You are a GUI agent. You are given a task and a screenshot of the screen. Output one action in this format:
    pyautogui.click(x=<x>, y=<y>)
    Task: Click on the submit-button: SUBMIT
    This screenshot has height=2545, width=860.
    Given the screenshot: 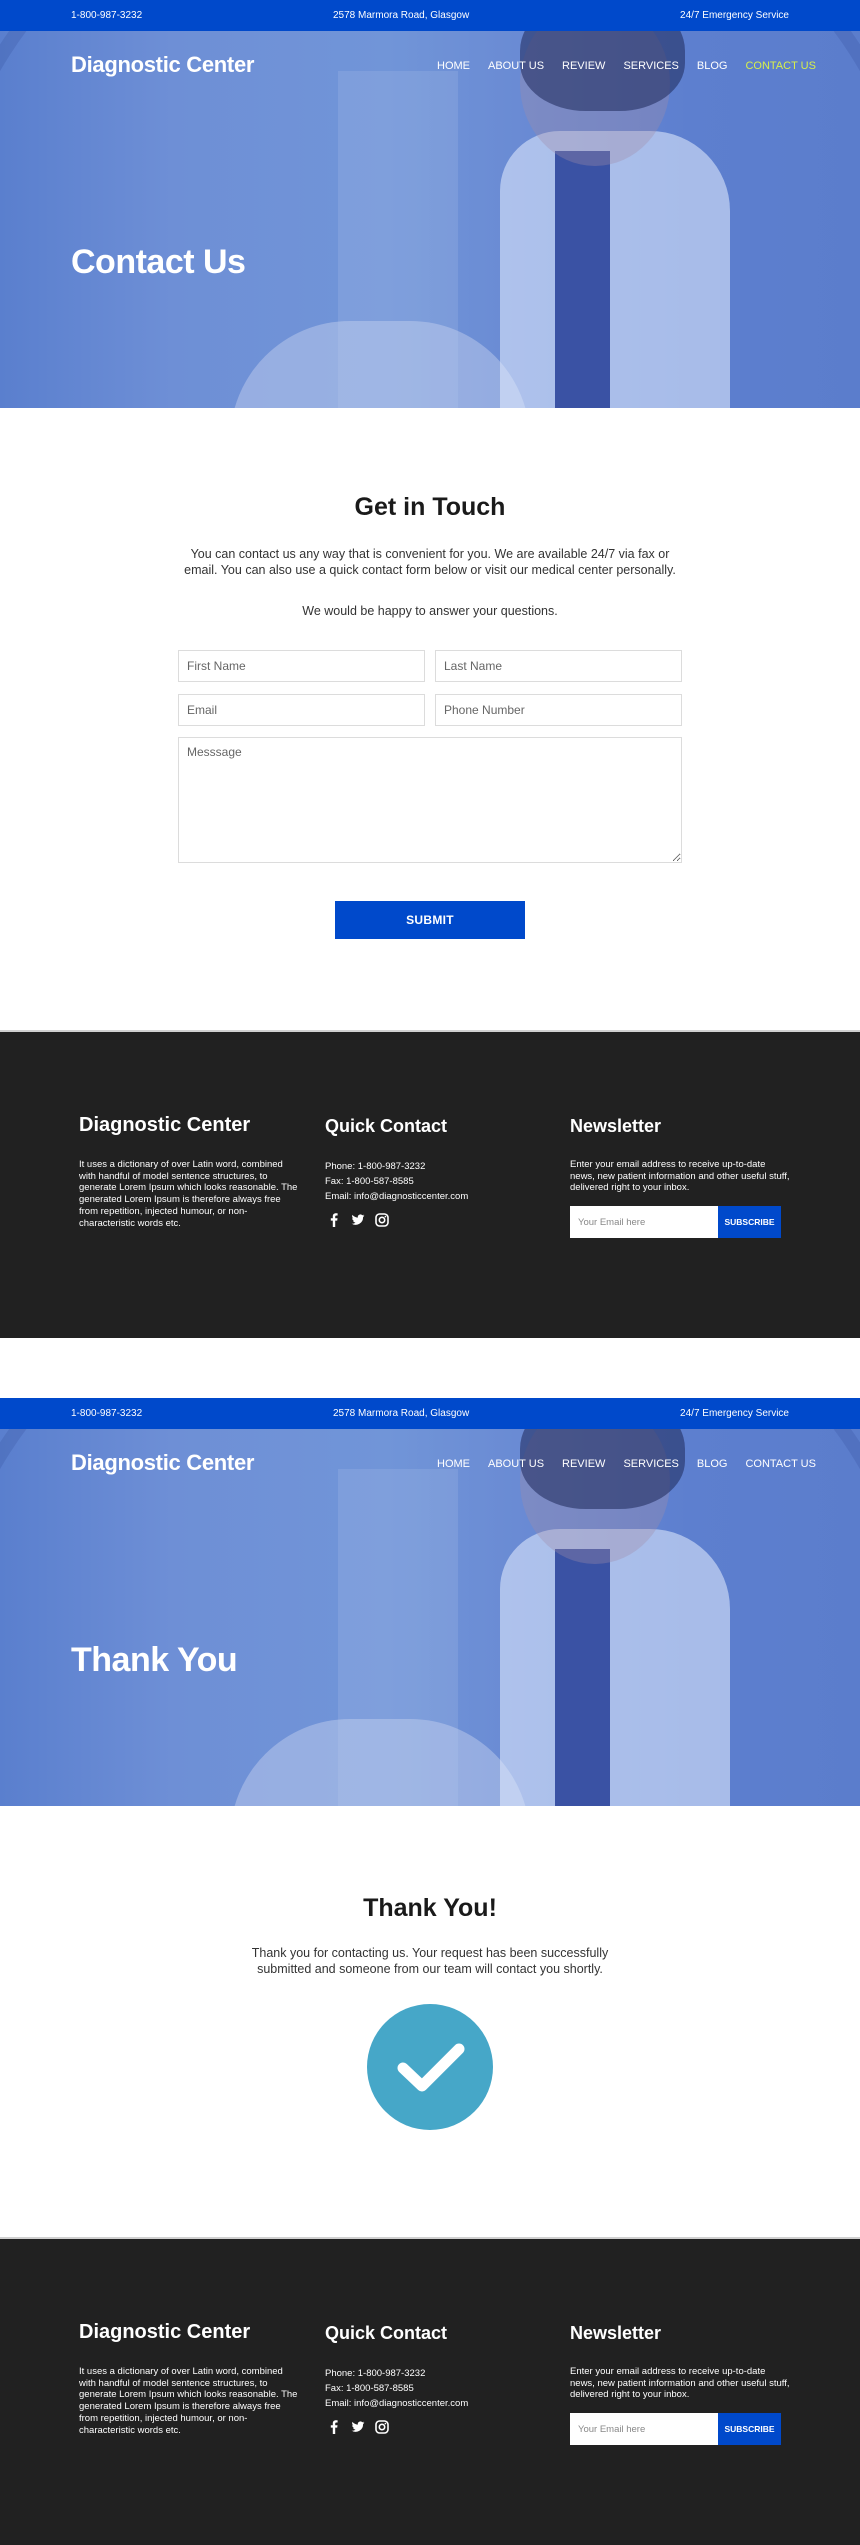 What is the action you would take?
    pyautogui.click(x=430, y=920)
    